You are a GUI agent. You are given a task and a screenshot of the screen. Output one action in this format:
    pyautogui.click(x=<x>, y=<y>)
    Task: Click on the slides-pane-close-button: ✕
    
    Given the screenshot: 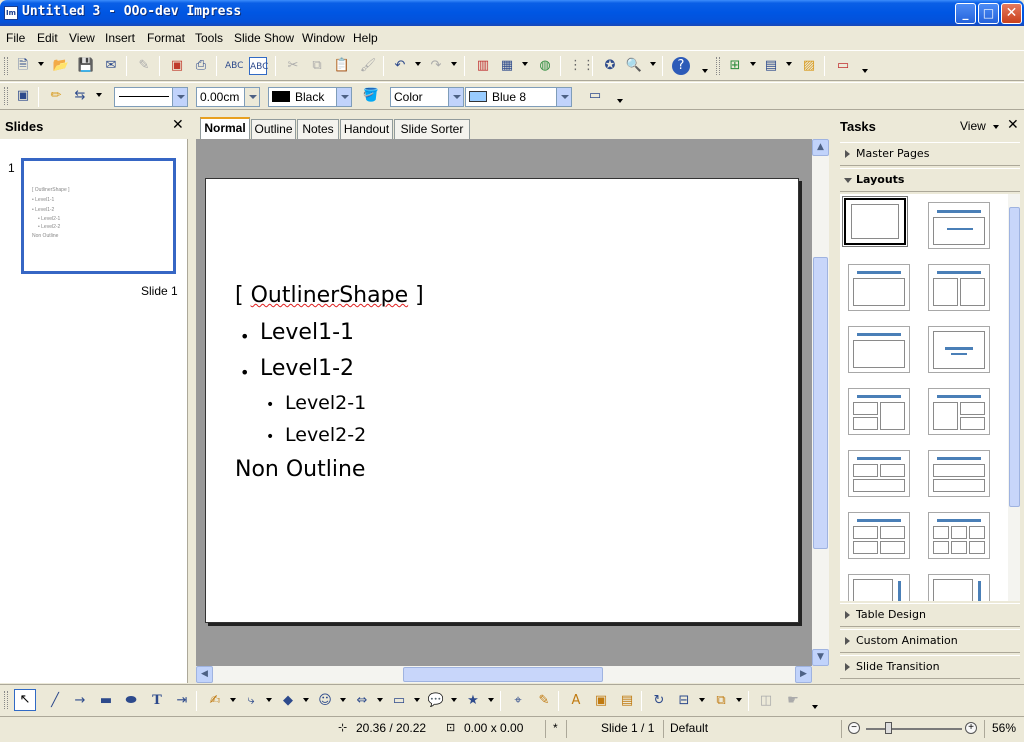 What is the action you would take?
    pyautogui.click(x=178, y=125)
    